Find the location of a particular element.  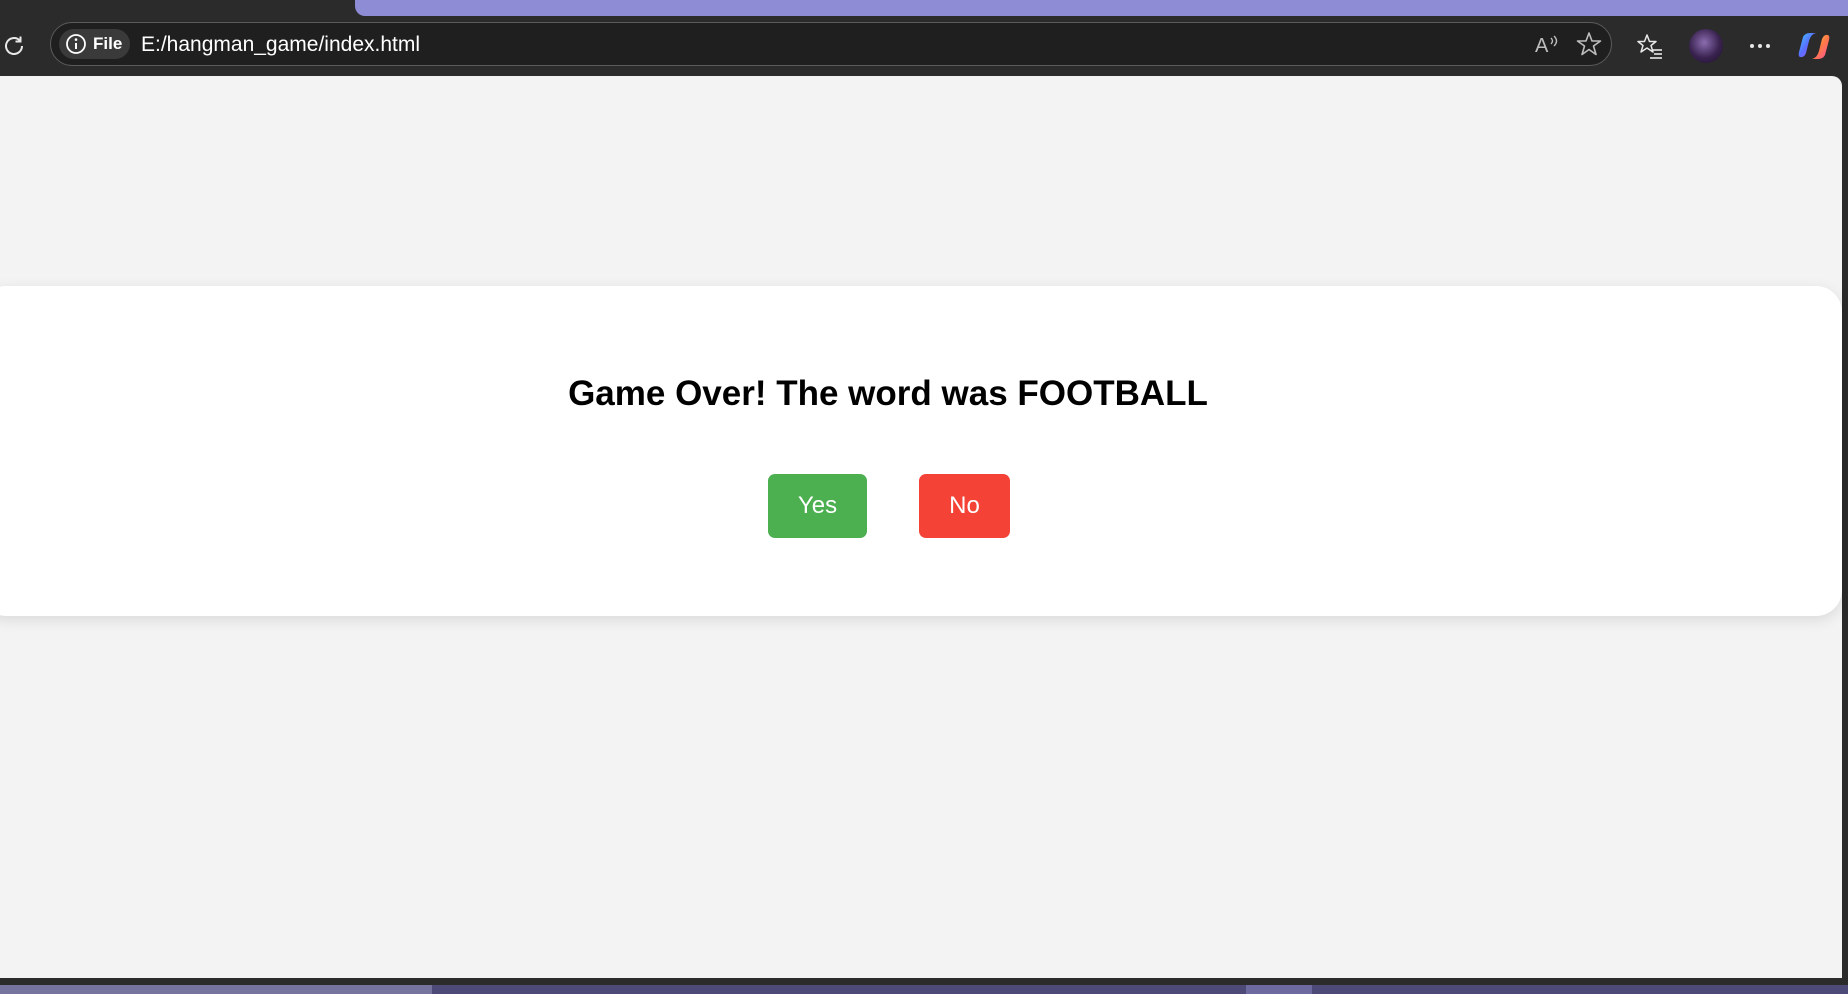

avatar is located at coordinates (1706, 46).